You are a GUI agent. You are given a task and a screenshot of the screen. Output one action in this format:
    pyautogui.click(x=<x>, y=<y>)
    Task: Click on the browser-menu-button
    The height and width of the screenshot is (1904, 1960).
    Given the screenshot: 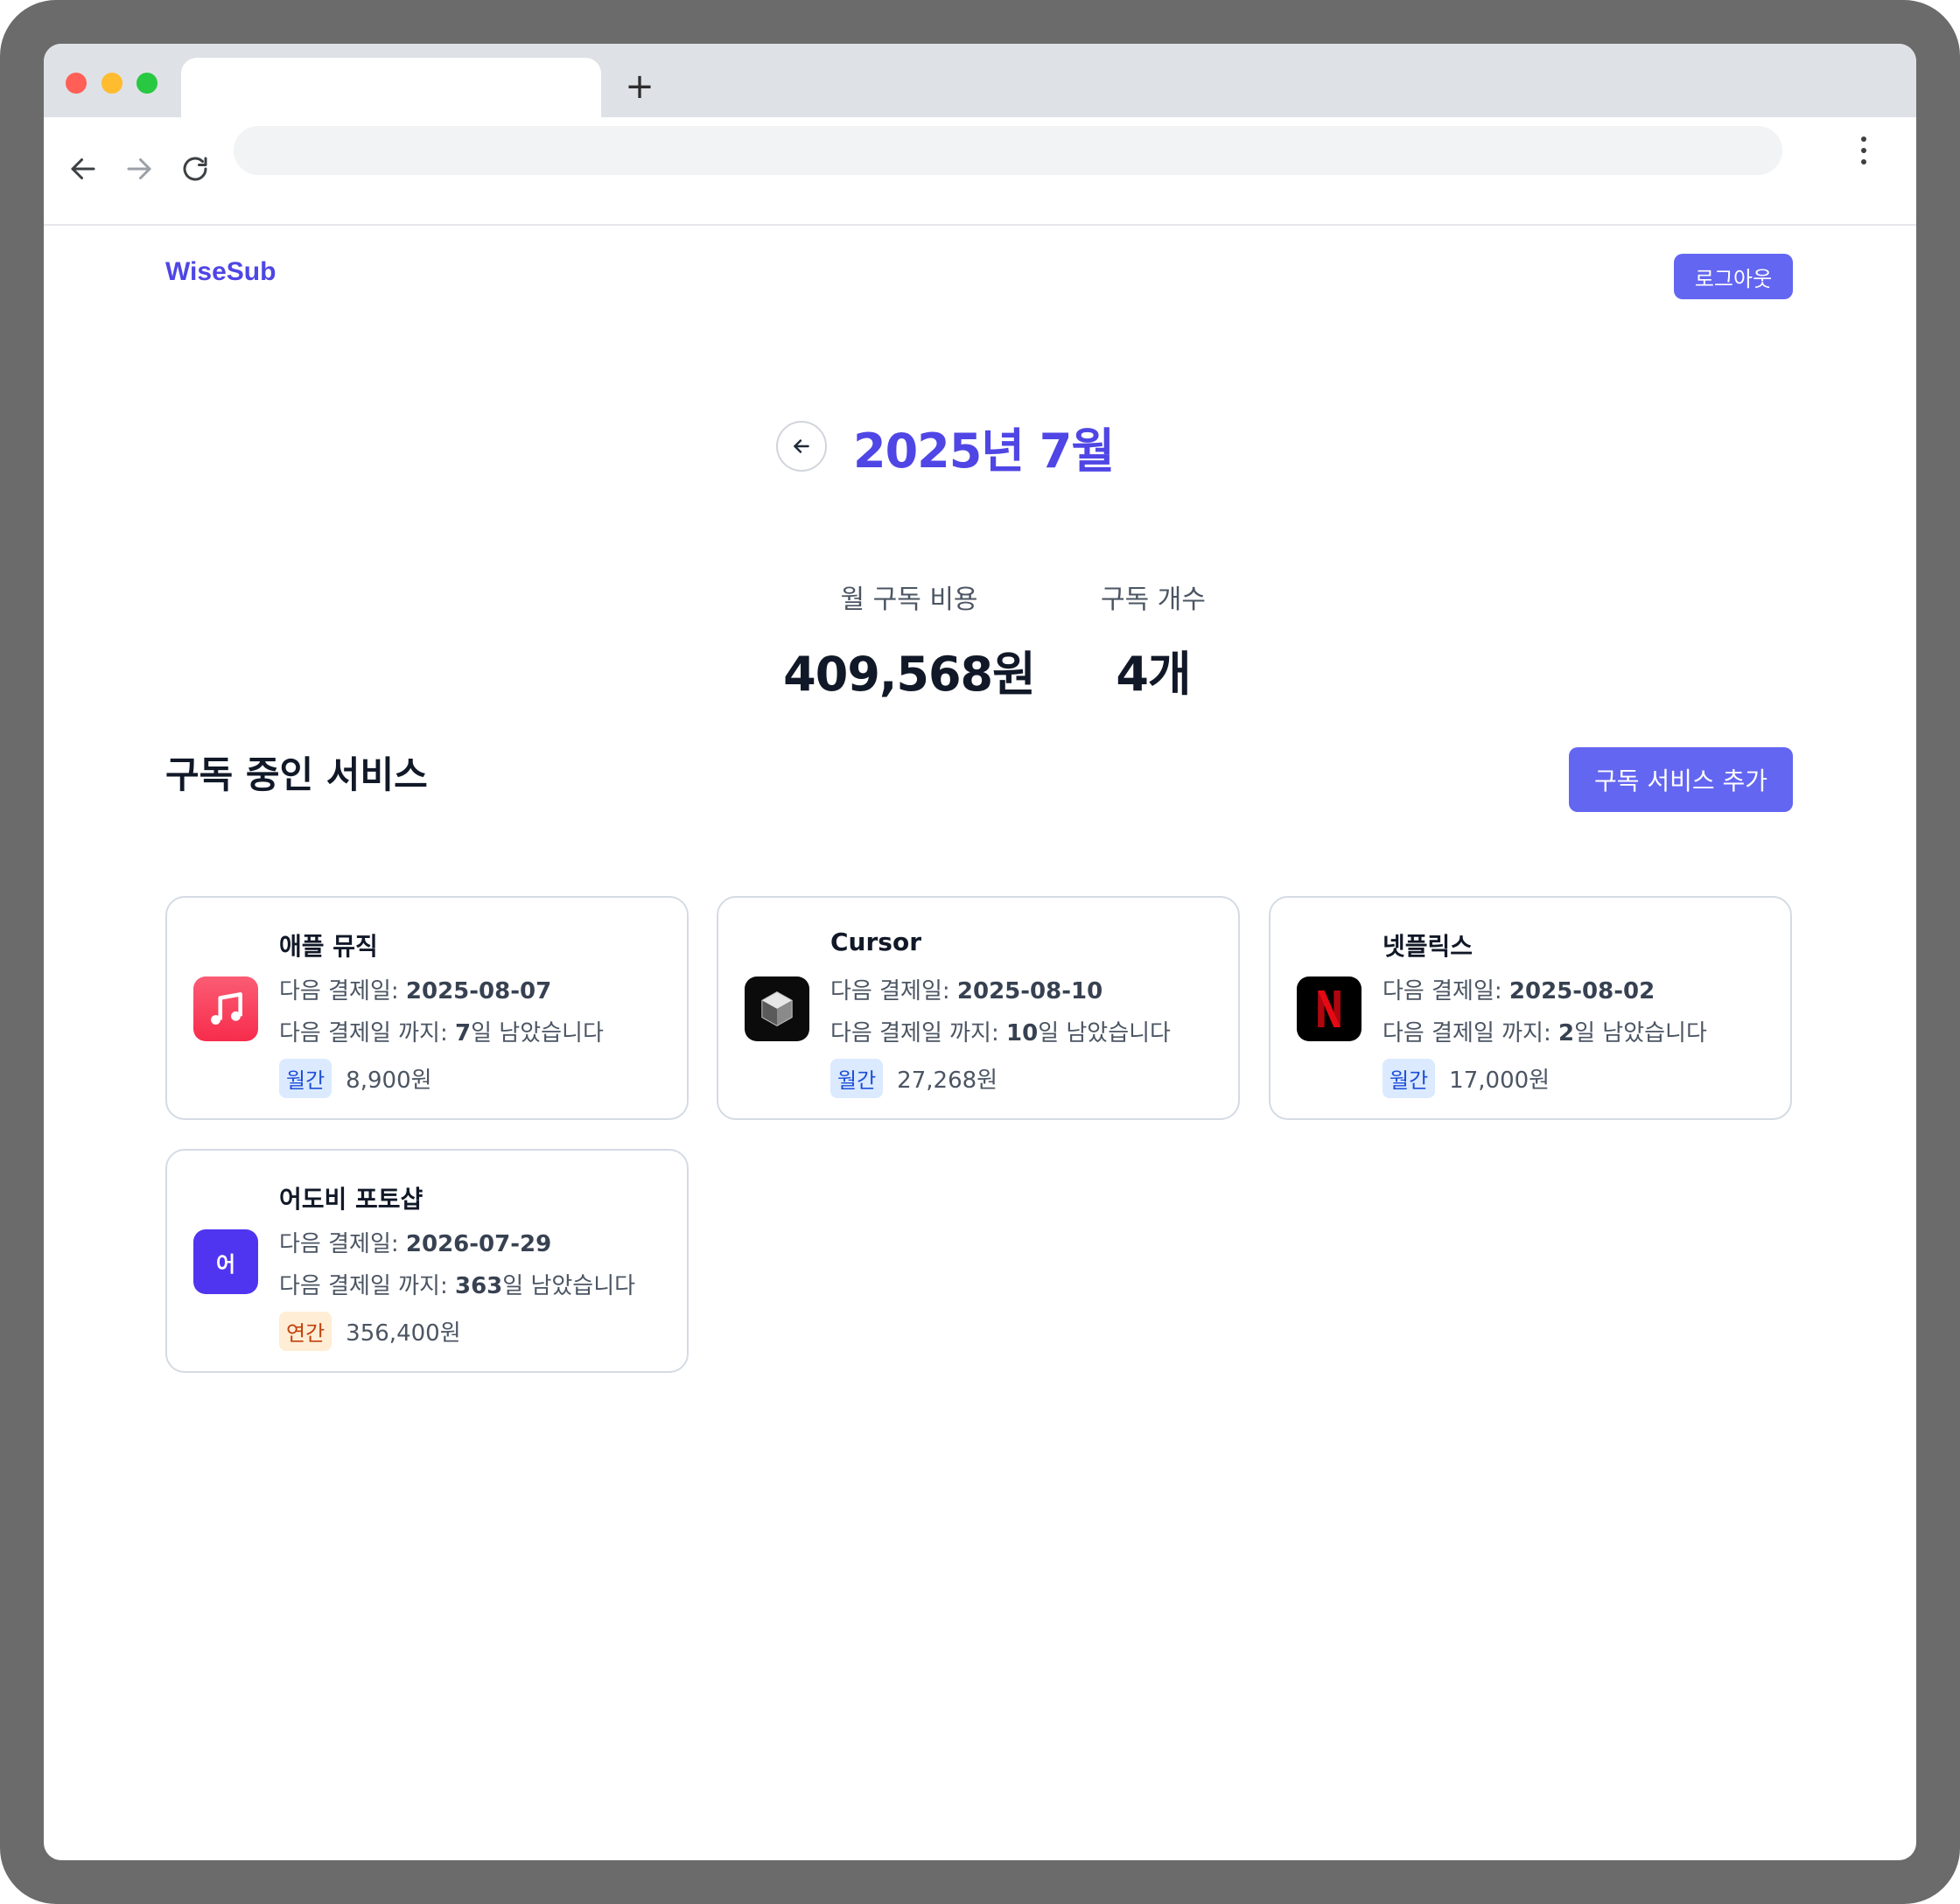 What is the action you would take?
    pyautogui.click(x=1863, y=150)
    